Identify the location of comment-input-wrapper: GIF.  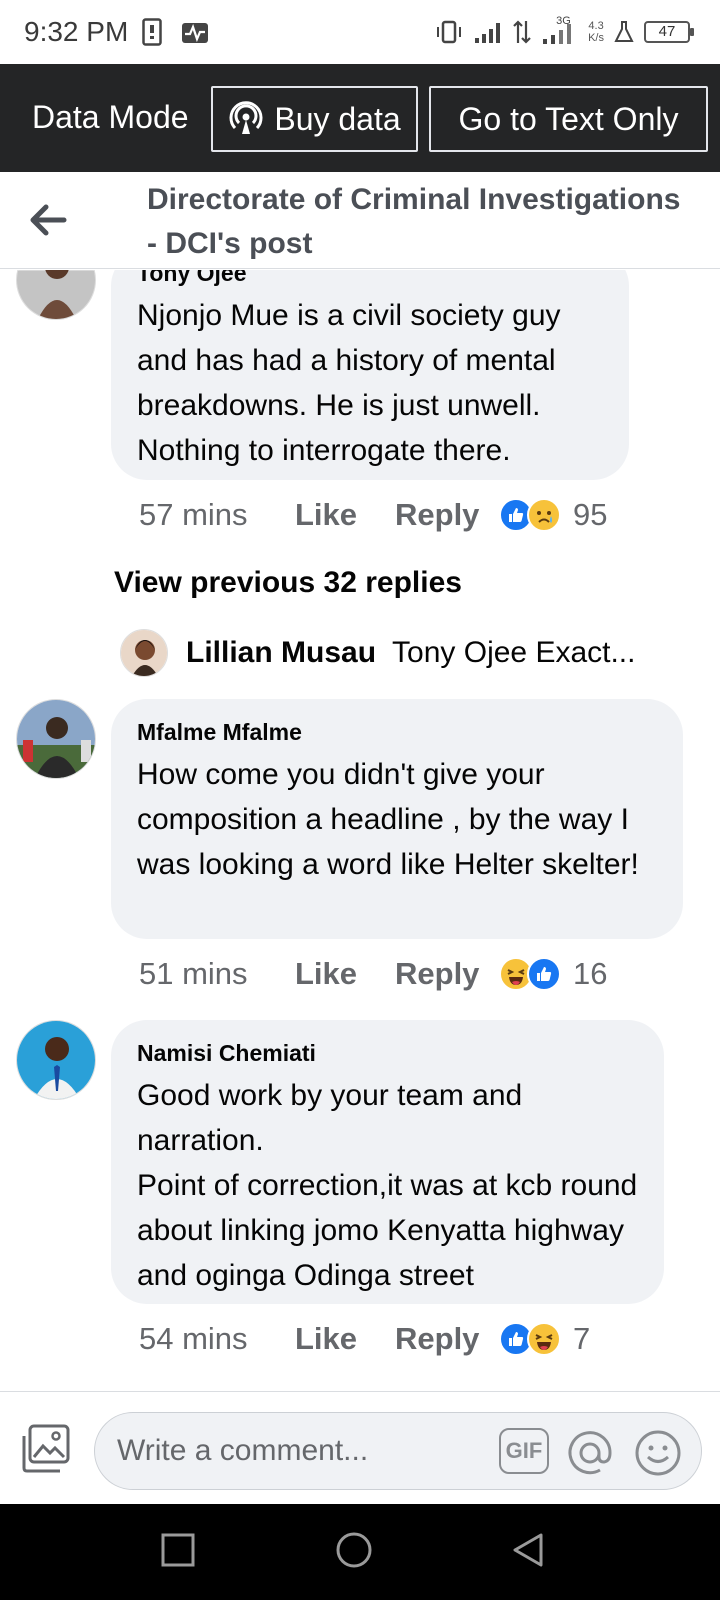
(398, 1451).